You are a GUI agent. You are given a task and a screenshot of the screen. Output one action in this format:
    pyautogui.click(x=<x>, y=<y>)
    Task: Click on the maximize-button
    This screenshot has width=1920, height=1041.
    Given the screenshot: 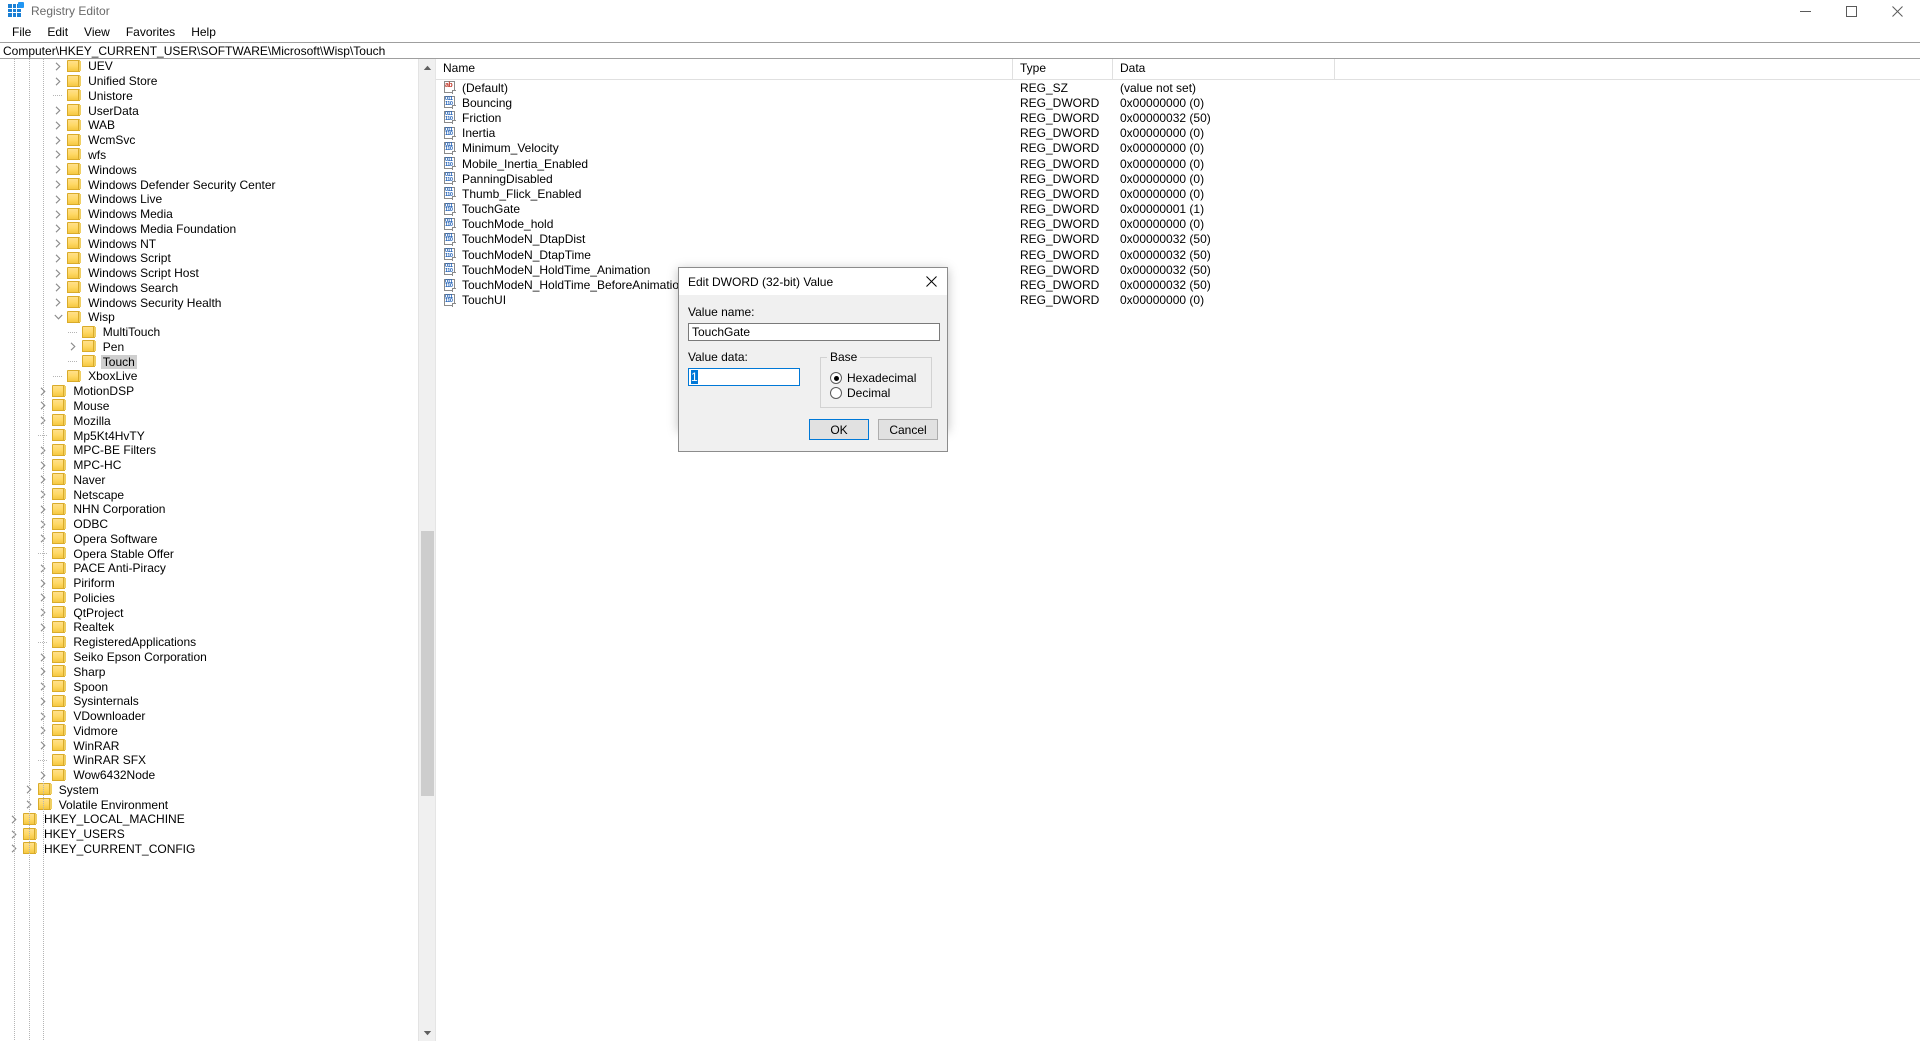 What is the action you would take?
    pyautogui.click(x=1851, y=11)
    